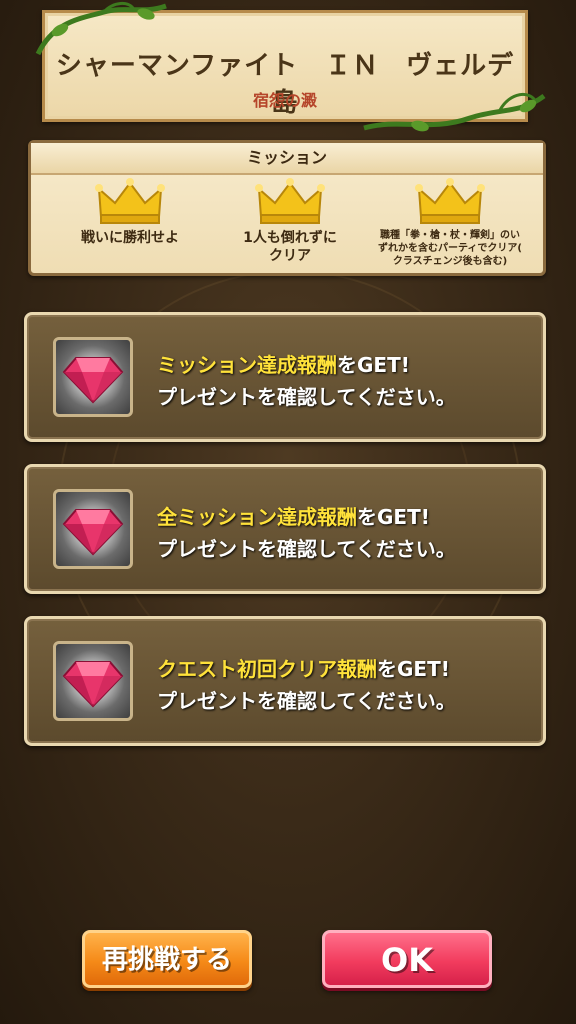 This screenshot has height=1024, width=576. I want to click on reward-title: 全ミッション達成報酬をGET!, so click(293, 515).